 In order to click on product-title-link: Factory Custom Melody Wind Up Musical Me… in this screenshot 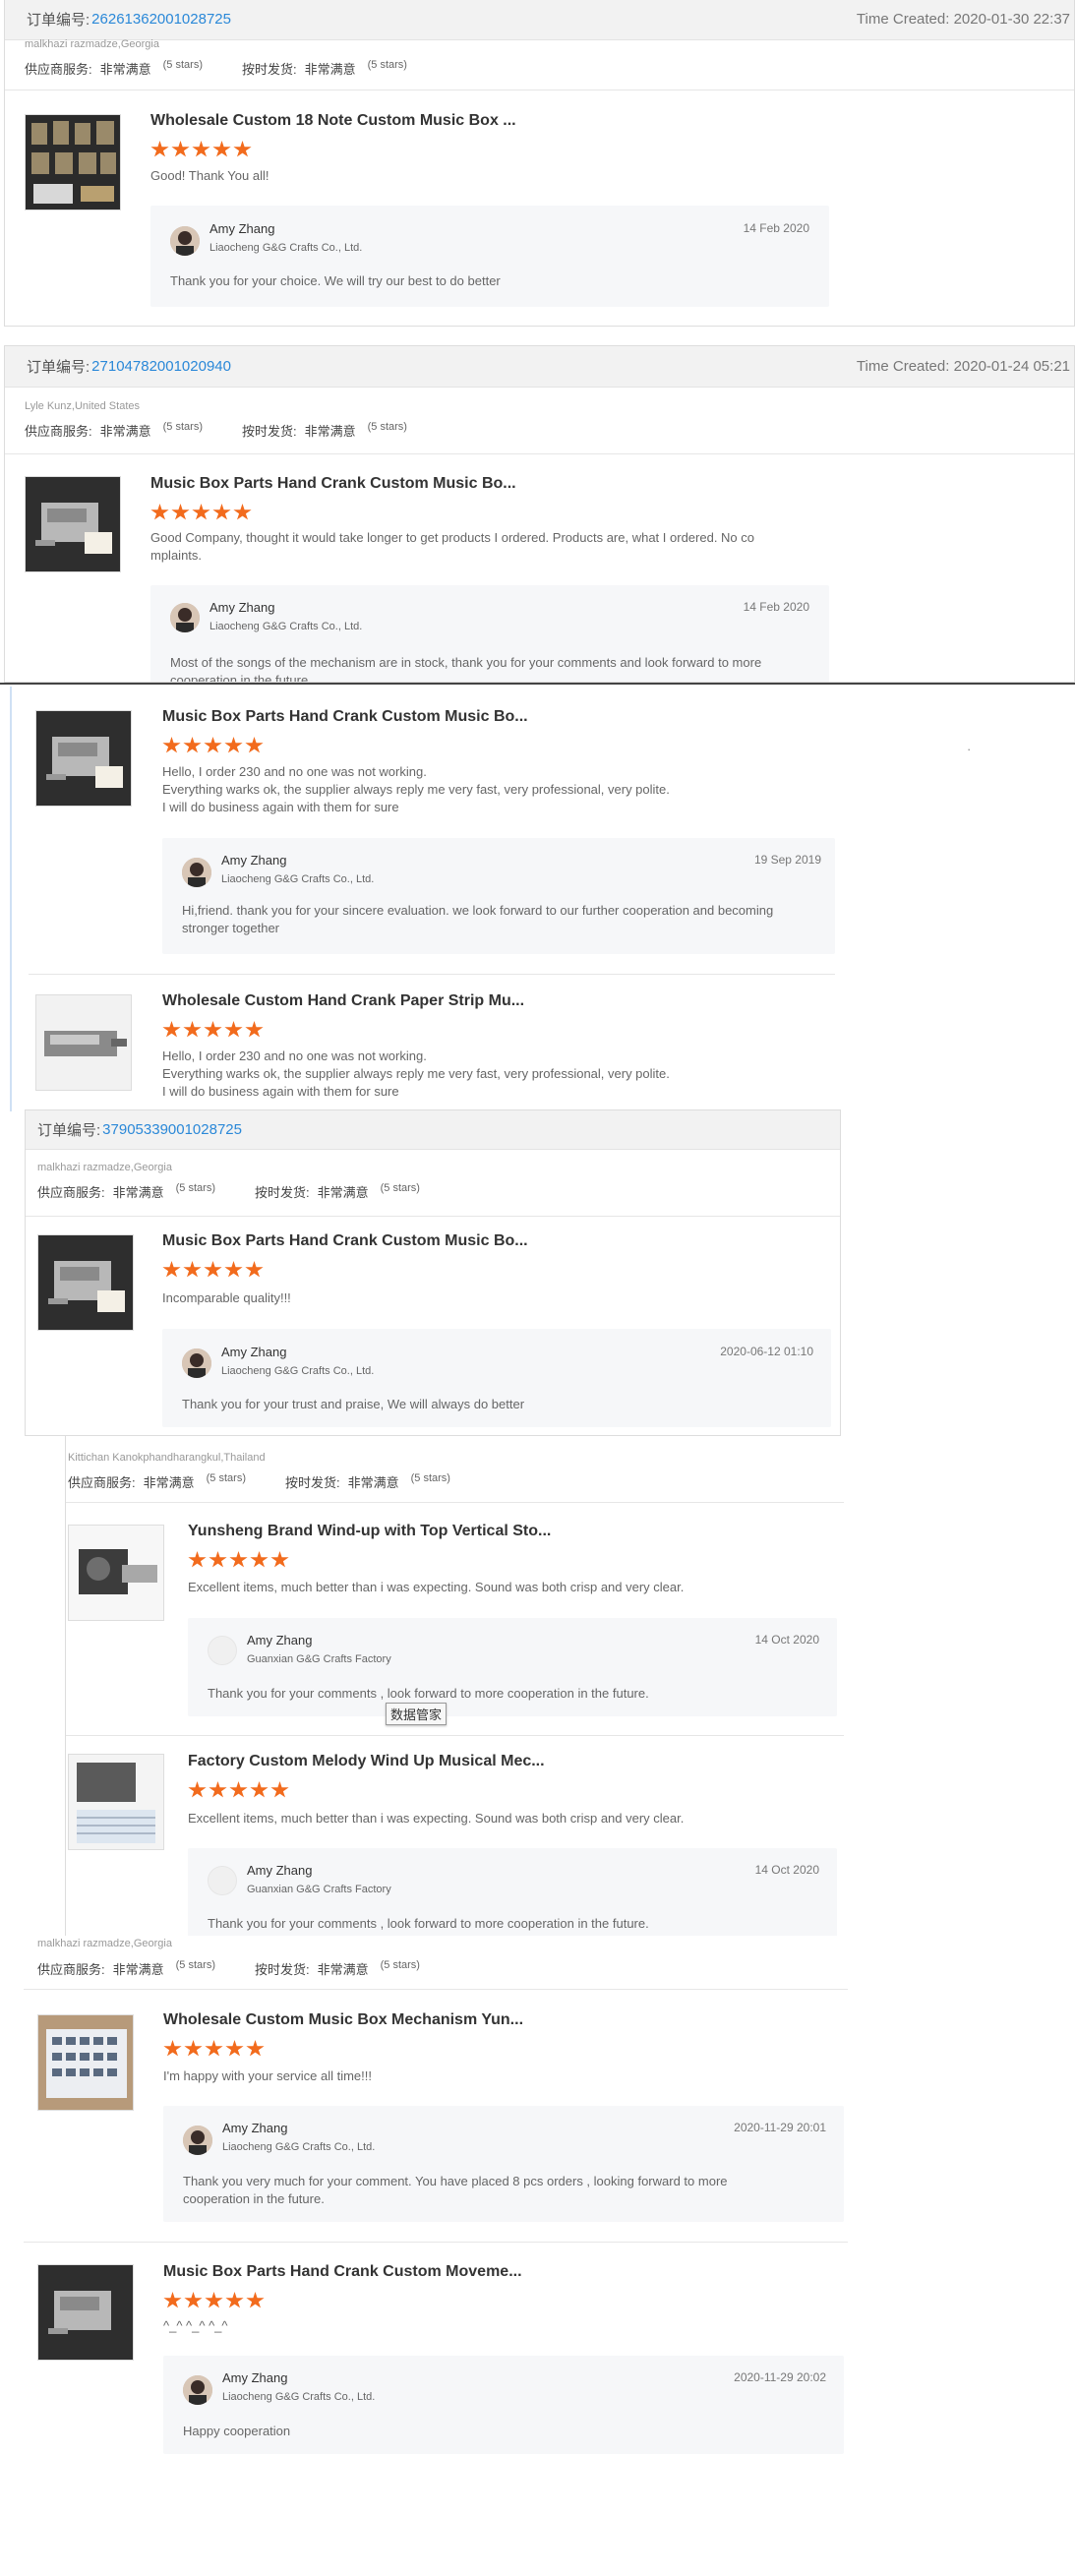, I will do `click(366, 1761)`.